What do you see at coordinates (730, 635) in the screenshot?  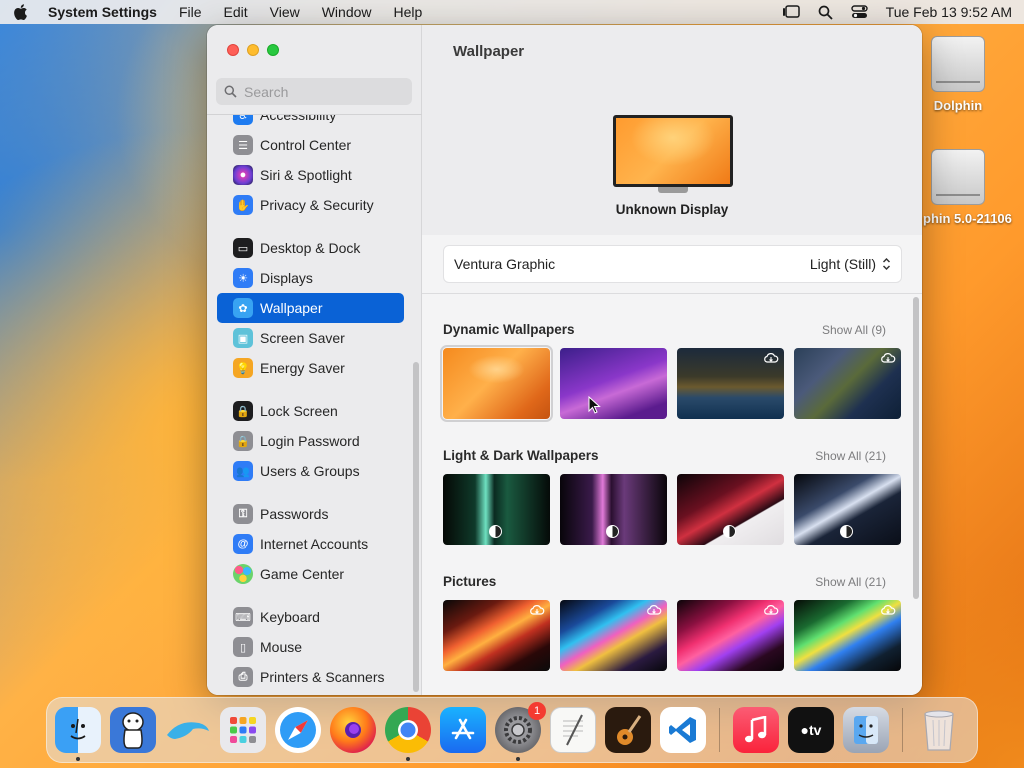 I see `wallpaper-thumb-pink-stream` at bounding box center [730, 635].